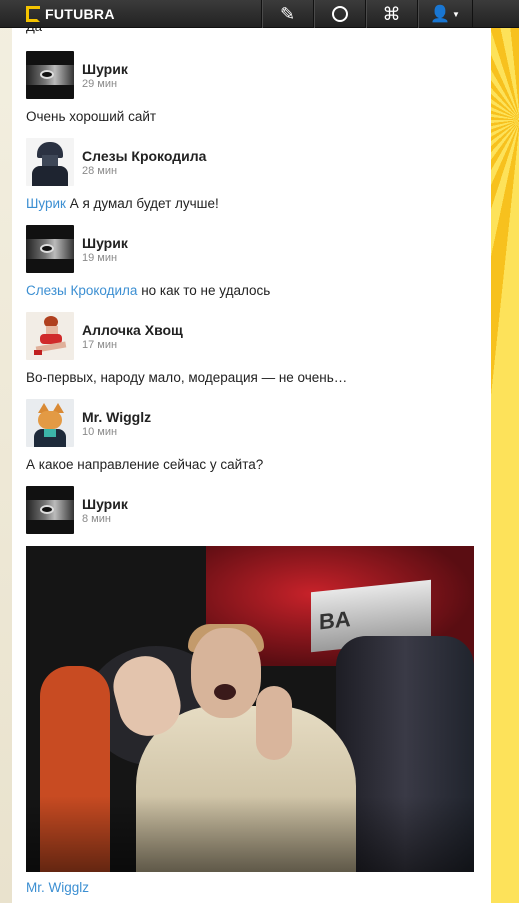  What do you see at coordinates (34, 31) in the screenshot?
I see `message-text: Да` at bounding box center [34, 31].